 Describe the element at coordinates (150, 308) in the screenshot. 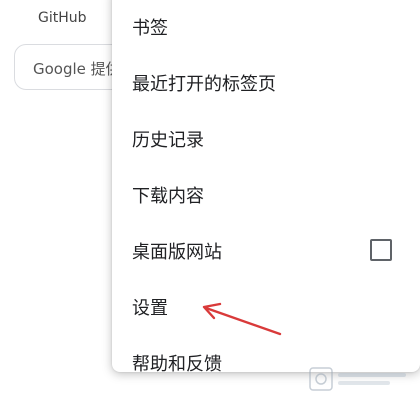

I see `menu-item-label: 设置` at that location.